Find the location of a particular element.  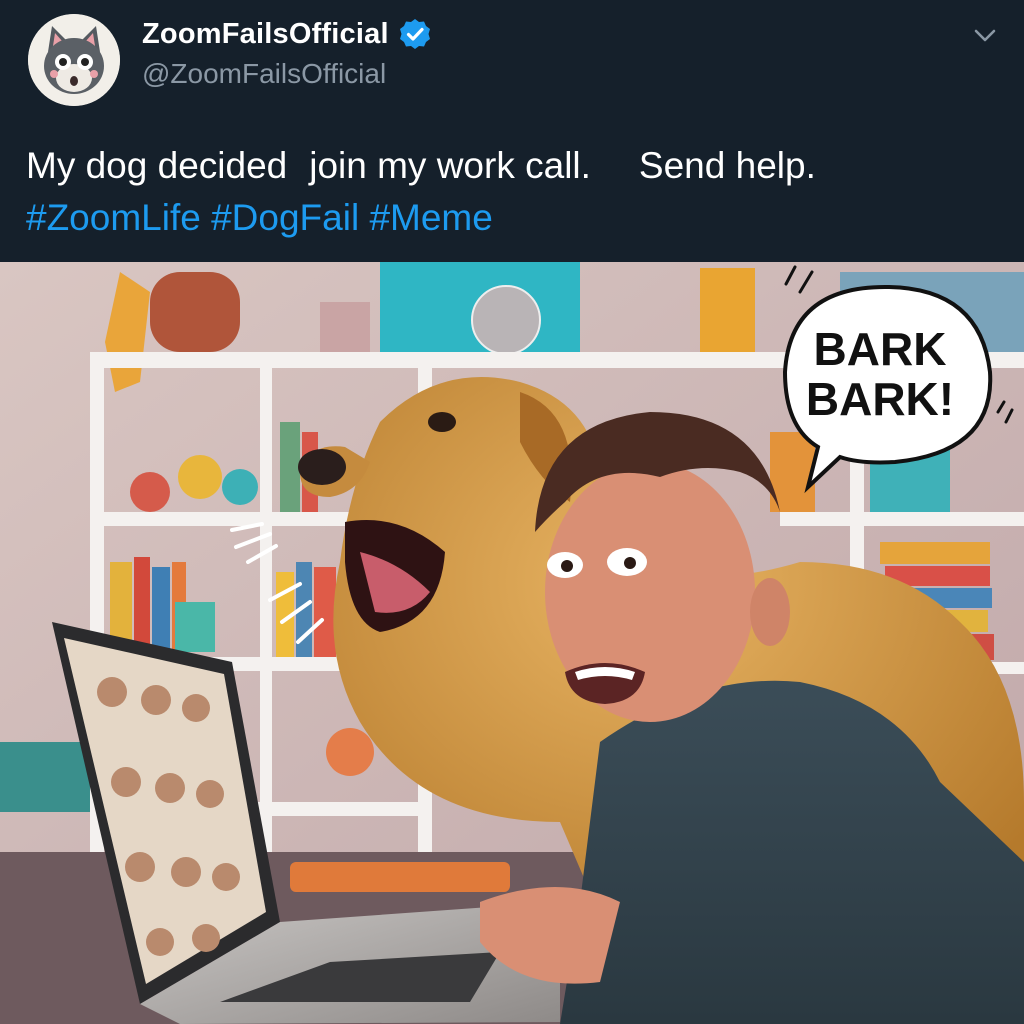

cat-avatar-icon is located at coordinates (74, 60).